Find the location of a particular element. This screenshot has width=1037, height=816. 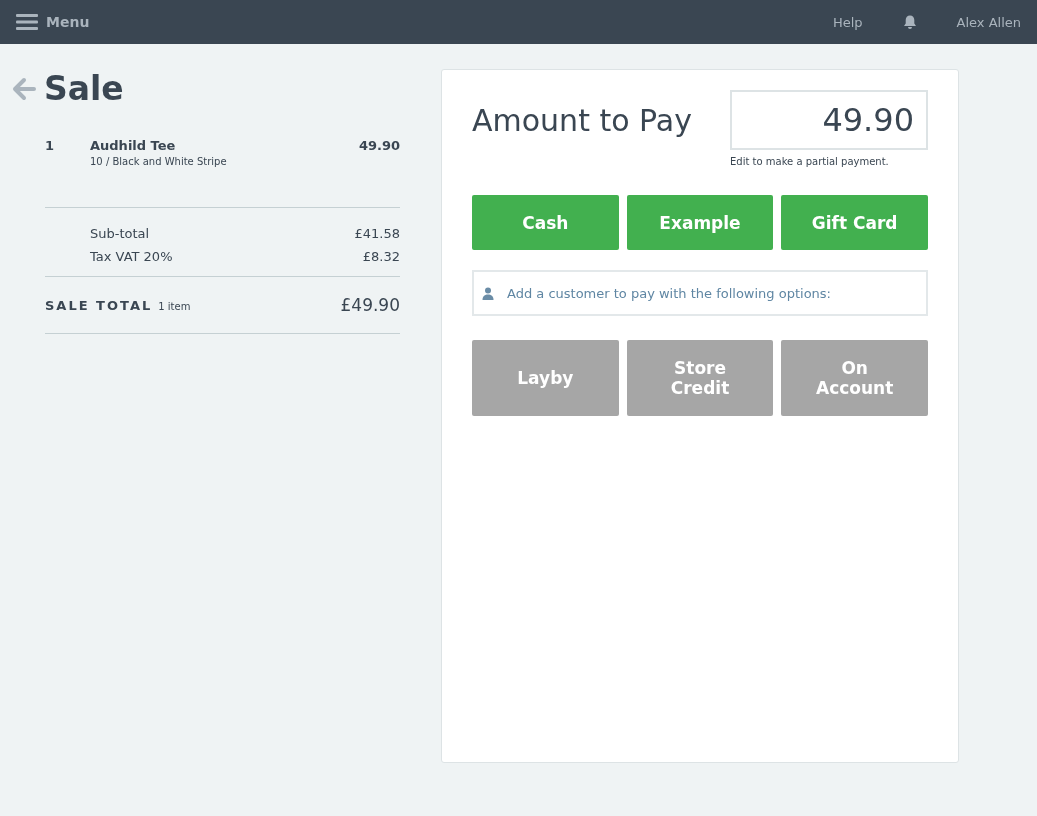

bell-icon is located at coordinates (909, 22).